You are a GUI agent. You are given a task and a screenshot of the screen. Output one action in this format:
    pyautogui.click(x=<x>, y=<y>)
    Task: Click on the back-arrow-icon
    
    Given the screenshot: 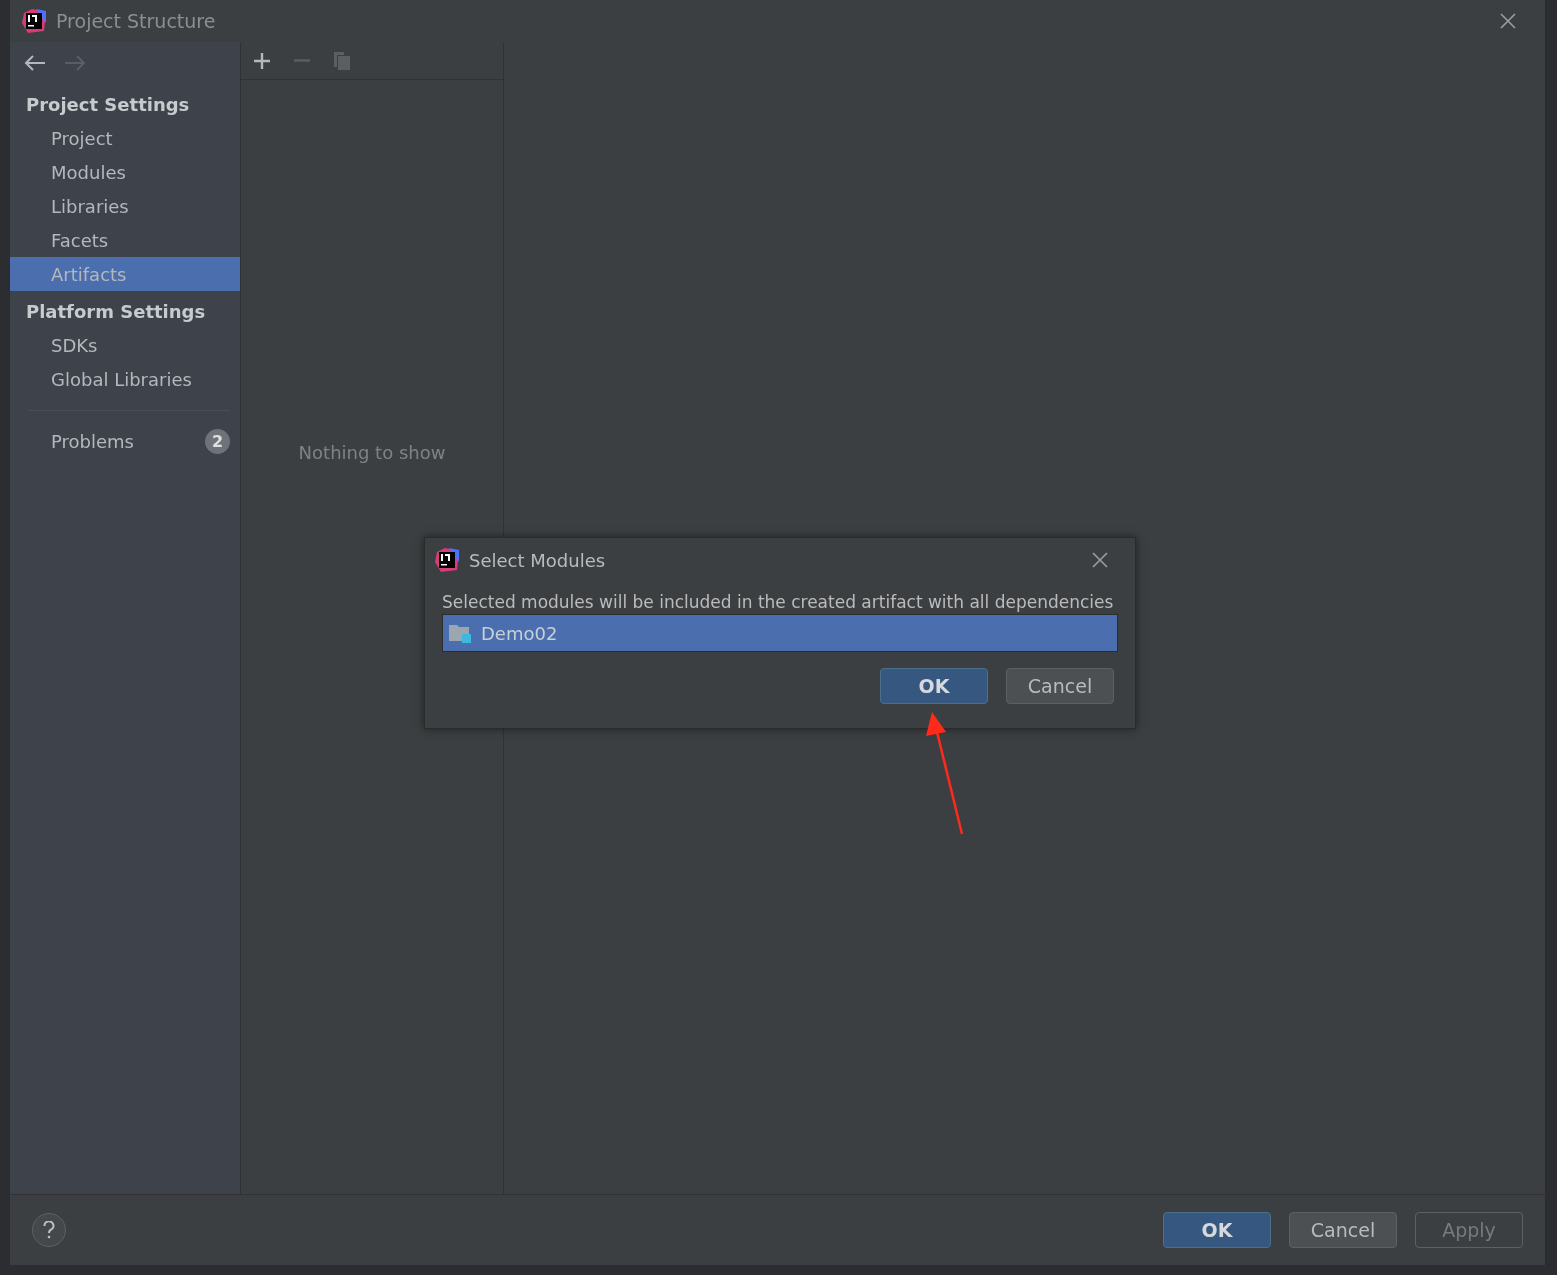 What is the action you would take?
    pyautogui.click(x=35, y=63)
    